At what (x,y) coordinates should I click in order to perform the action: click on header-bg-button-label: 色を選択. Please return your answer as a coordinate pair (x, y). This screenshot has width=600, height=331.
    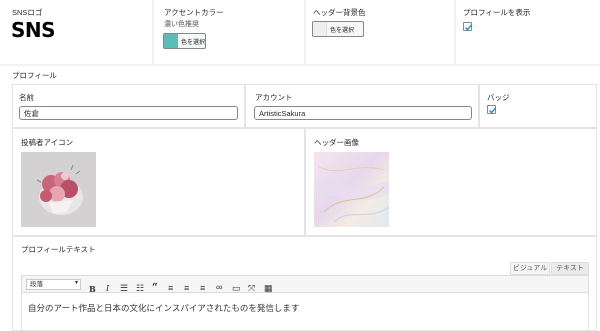
    Looking at the image, I should click on (342, 30).